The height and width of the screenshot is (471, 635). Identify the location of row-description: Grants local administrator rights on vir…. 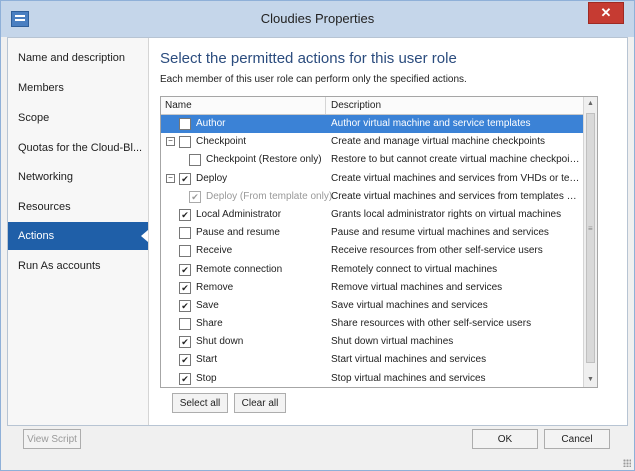
(446, 214).